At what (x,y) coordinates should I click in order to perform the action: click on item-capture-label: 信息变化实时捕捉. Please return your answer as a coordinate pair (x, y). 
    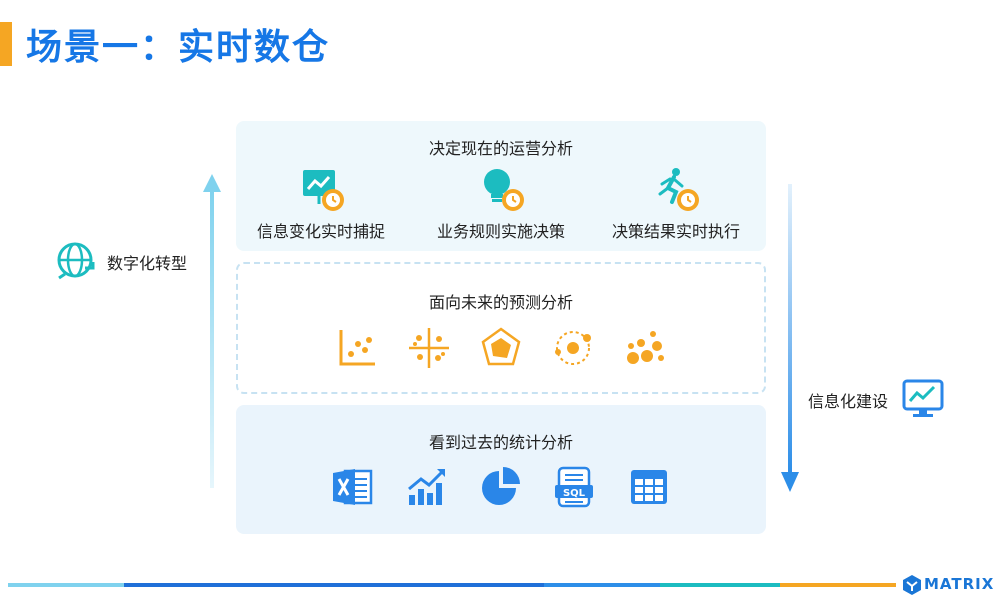
    Looking at the image, I should click on (320, 231).